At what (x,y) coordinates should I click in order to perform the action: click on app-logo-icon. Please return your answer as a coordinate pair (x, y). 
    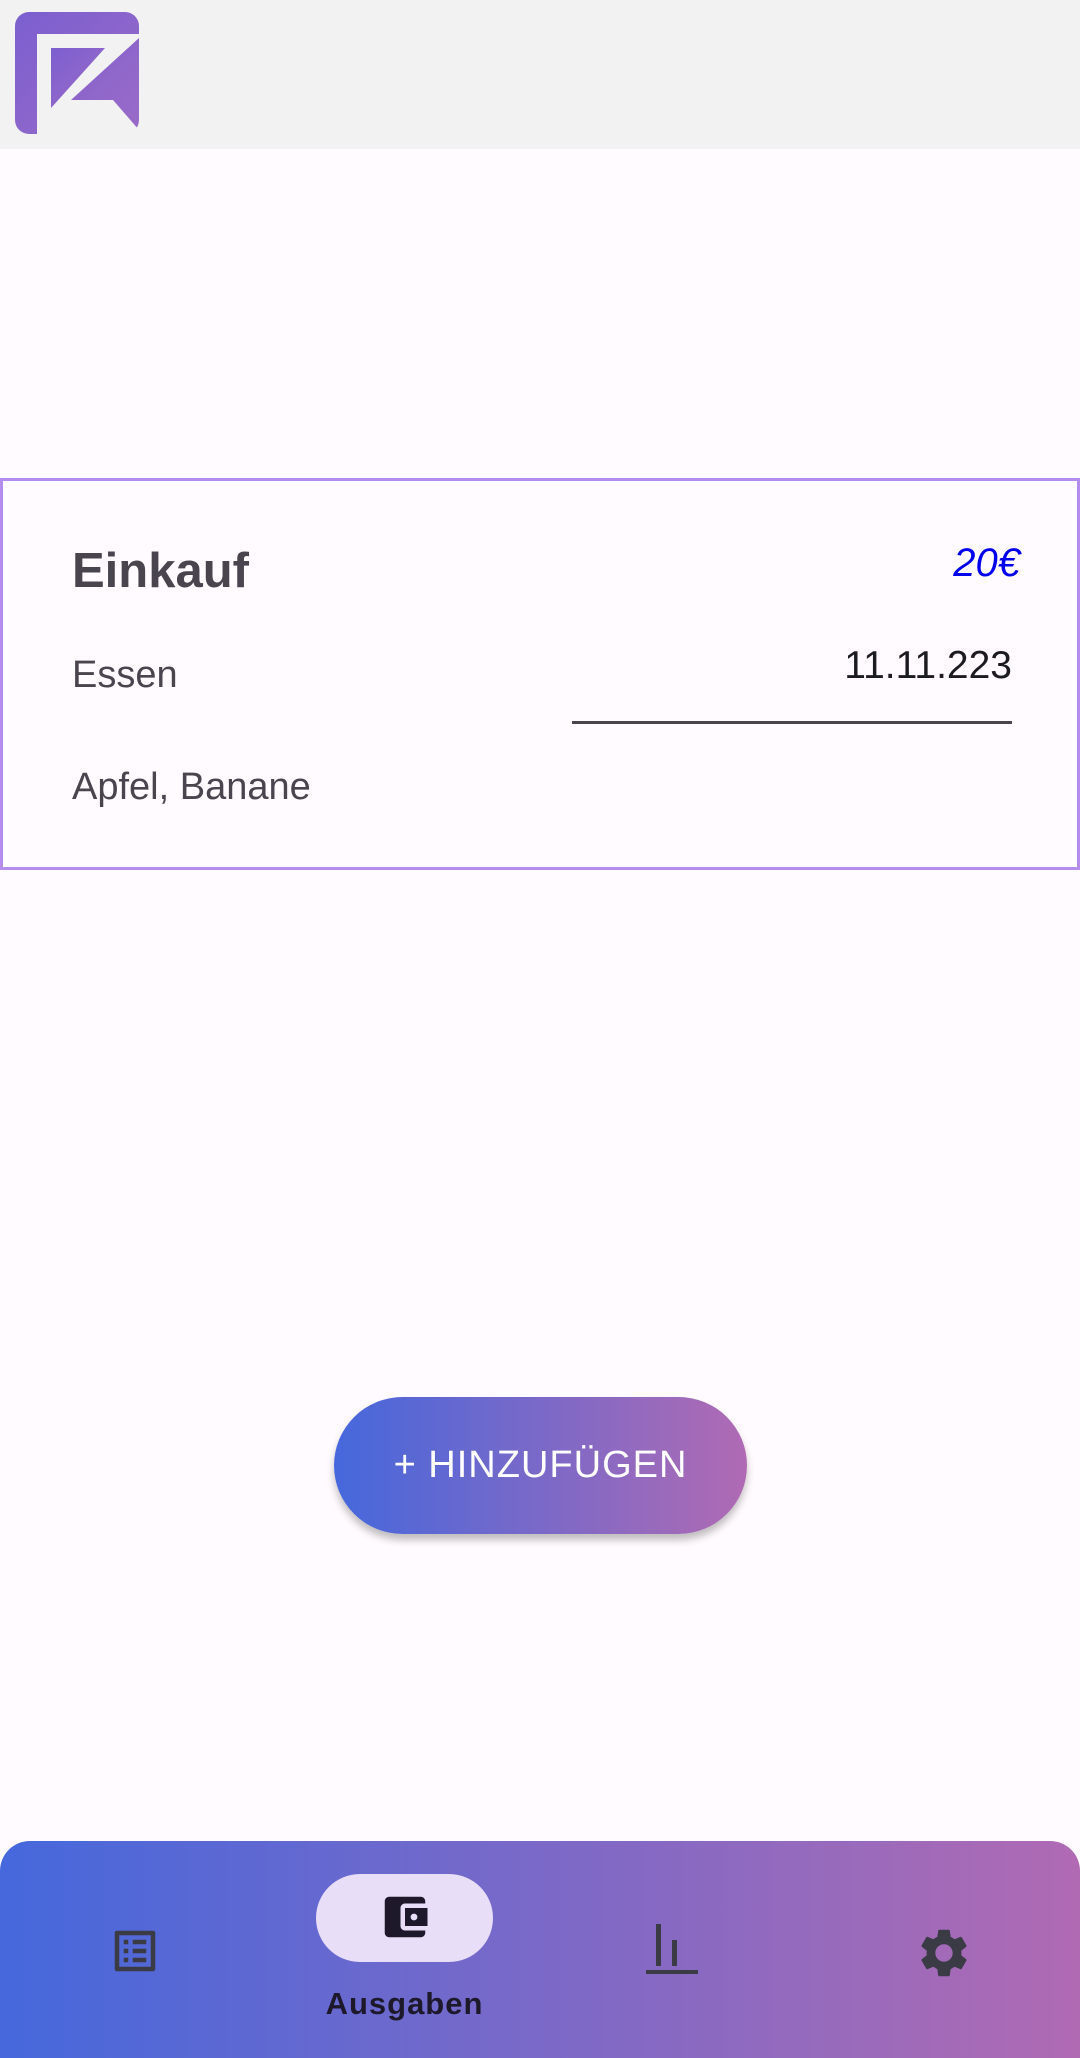
    Looking at the image, I should click on (77, 73).